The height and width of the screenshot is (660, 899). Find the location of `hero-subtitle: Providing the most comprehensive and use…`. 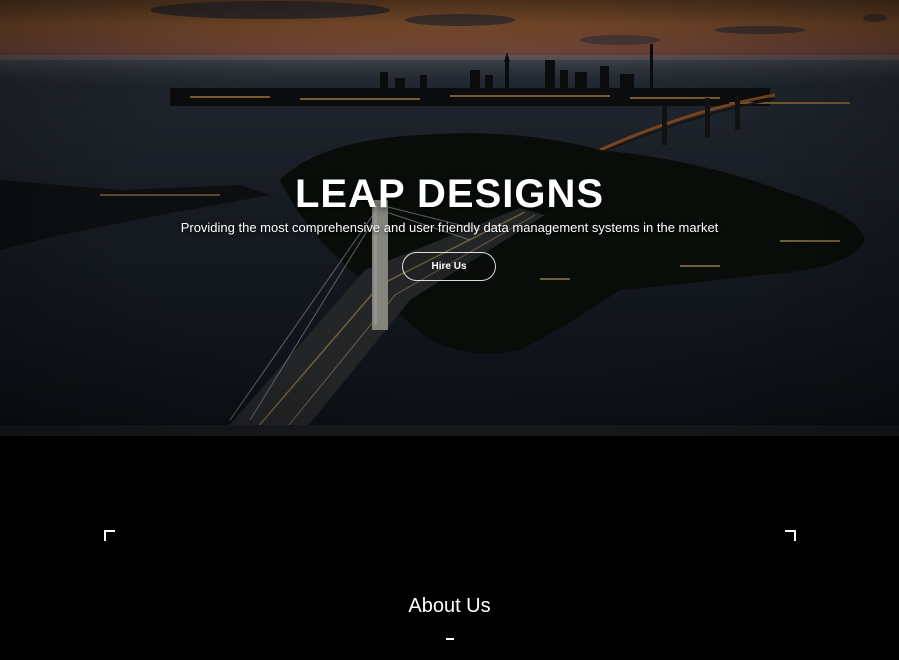

hero-subtitle: Providing the most comprehensive and use… is located at coordinates (449, 227).